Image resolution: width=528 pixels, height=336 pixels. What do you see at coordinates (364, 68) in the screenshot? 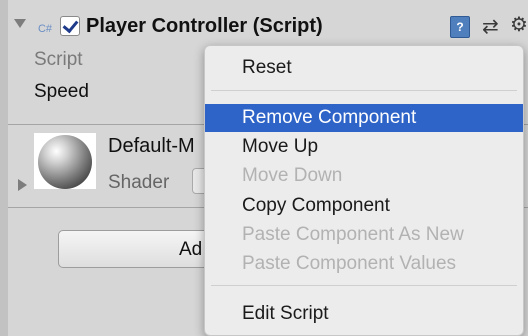
I see `menu-item-reset: Reset` at bounding box center [364, 68].